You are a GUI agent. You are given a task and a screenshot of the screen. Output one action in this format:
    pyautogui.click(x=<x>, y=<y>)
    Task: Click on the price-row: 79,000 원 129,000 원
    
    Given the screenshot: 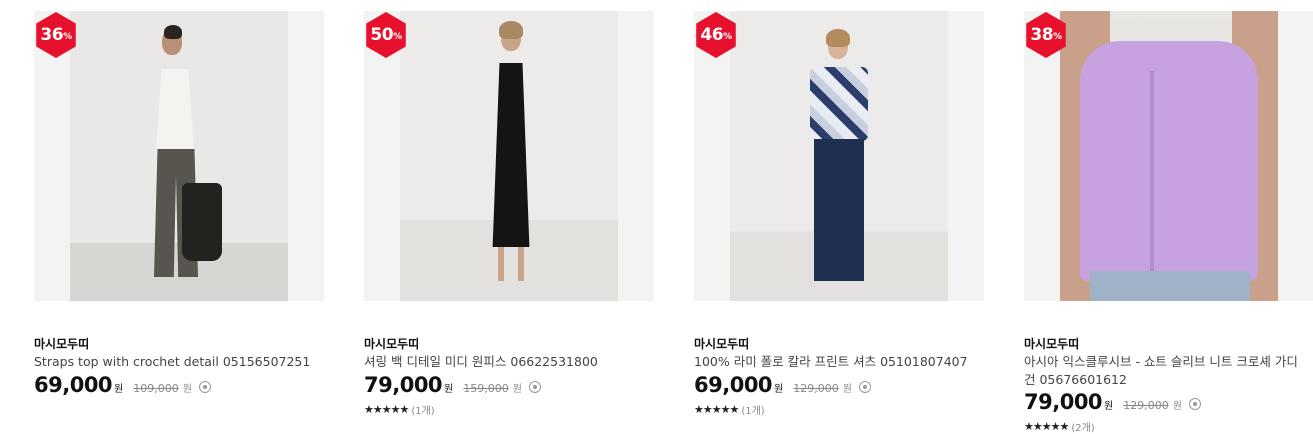 What is the action you would take?
    pyautogui.click(x=1112, y=402)
    